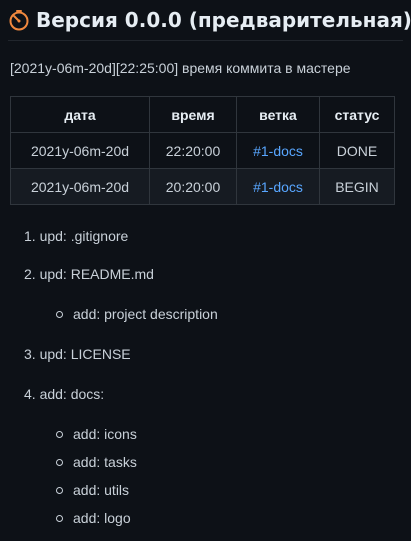 This screenshot has height=541, width=411. Describe the element at coordinates (357, 114) in the screenshot. I see `column-header-status: статус` at that location.